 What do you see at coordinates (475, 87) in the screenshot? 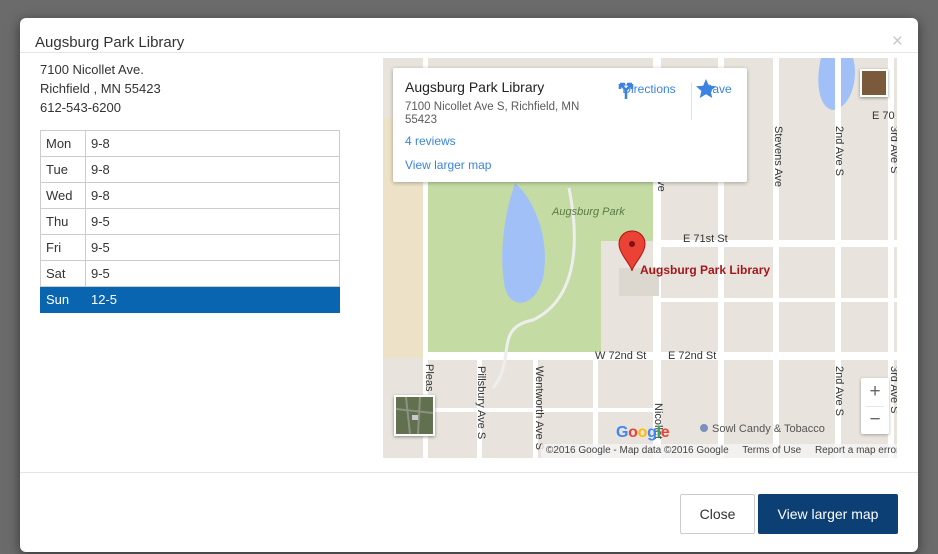
I see `info-place-name: Augsburg Park Library` at bounding box center [475, 87].